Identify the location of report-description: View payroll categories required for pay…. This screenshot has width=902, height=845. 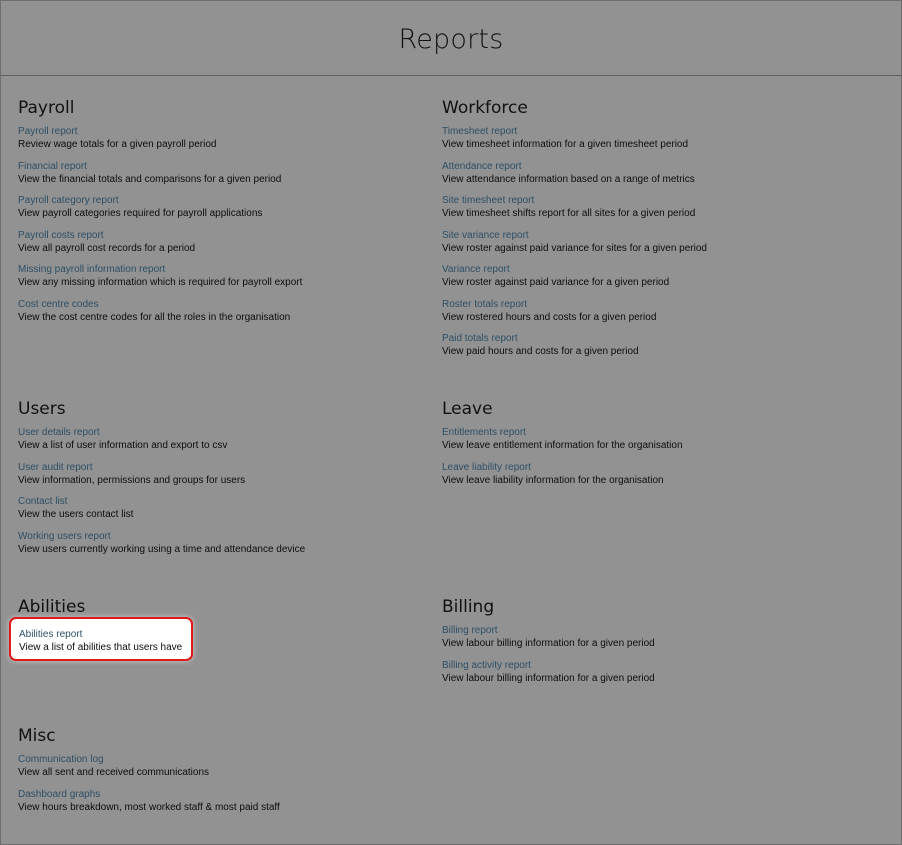
(140, 213).